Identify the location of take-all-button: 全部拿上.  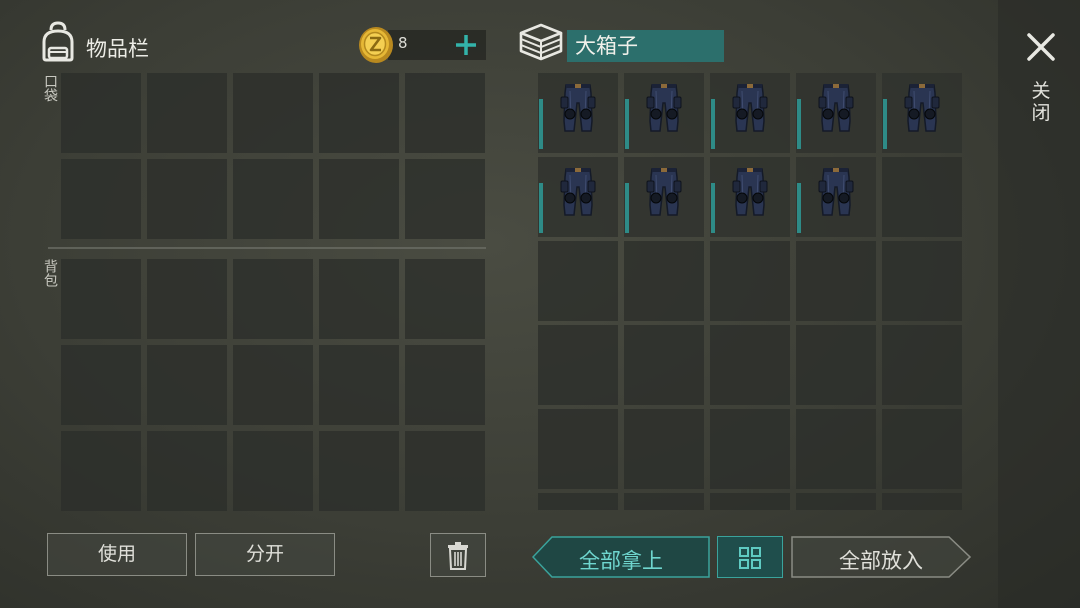
(621, 557).